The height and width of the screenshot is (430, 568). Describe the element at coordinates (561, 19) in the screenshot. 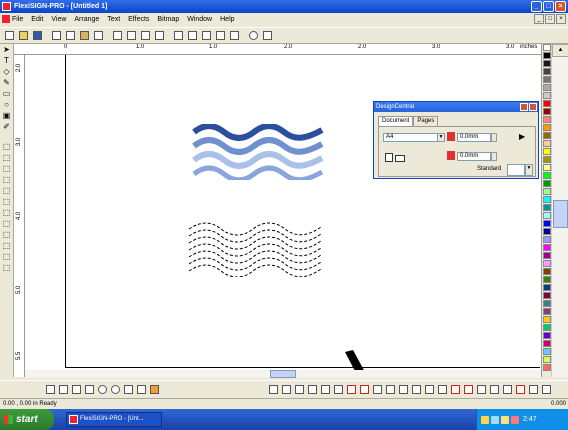

I see `doc-close-button: ×` at that location.